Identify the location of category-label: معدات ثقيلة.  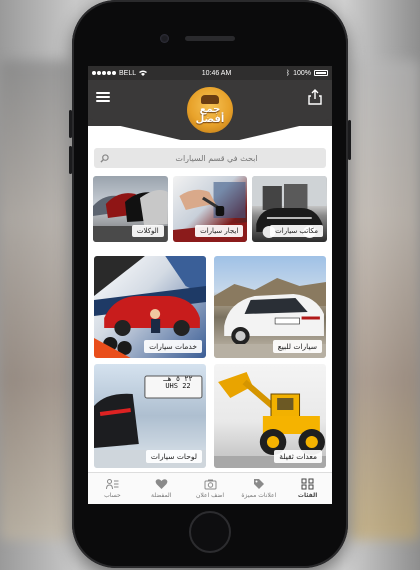
(298, 456).